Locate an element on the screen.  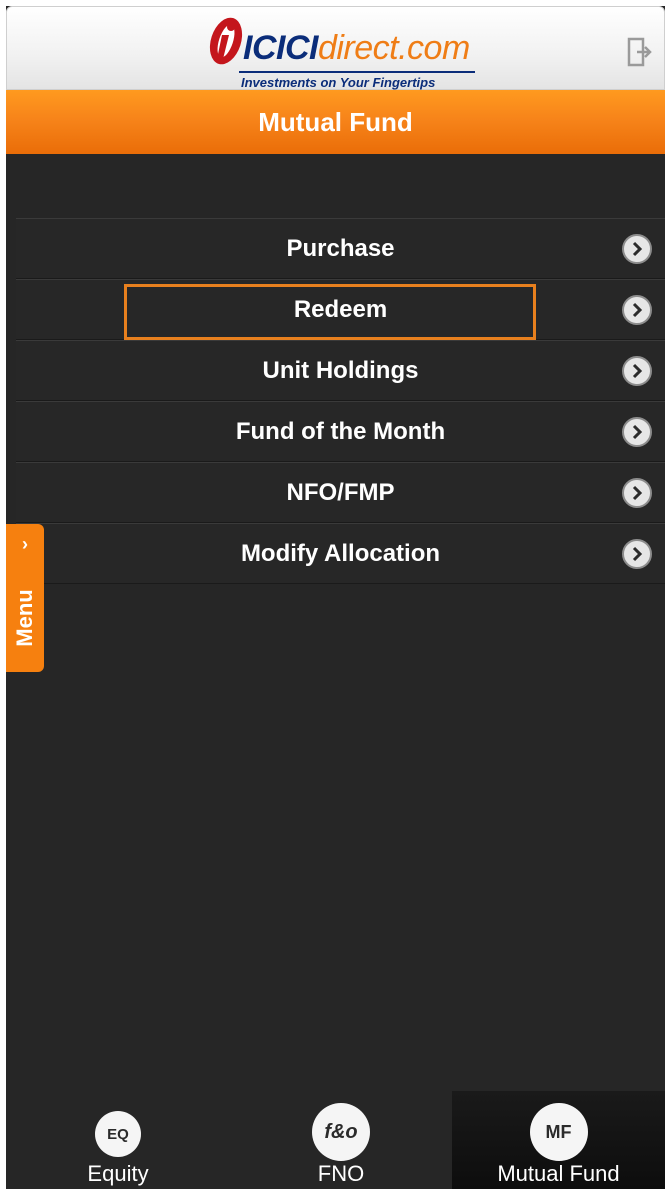
brand-name: ICICIdirect.com is located at coordinates (356, 48).